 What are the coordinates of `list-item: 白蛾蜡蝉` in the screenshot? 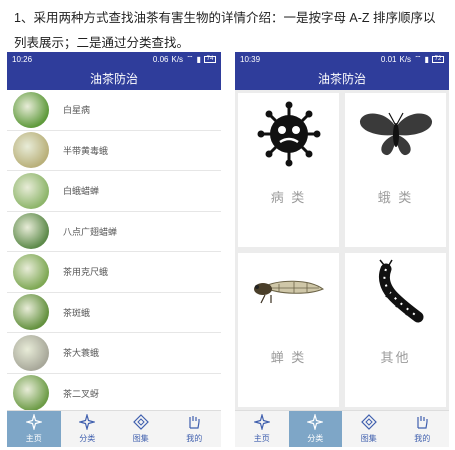 It's located at (114, 191).